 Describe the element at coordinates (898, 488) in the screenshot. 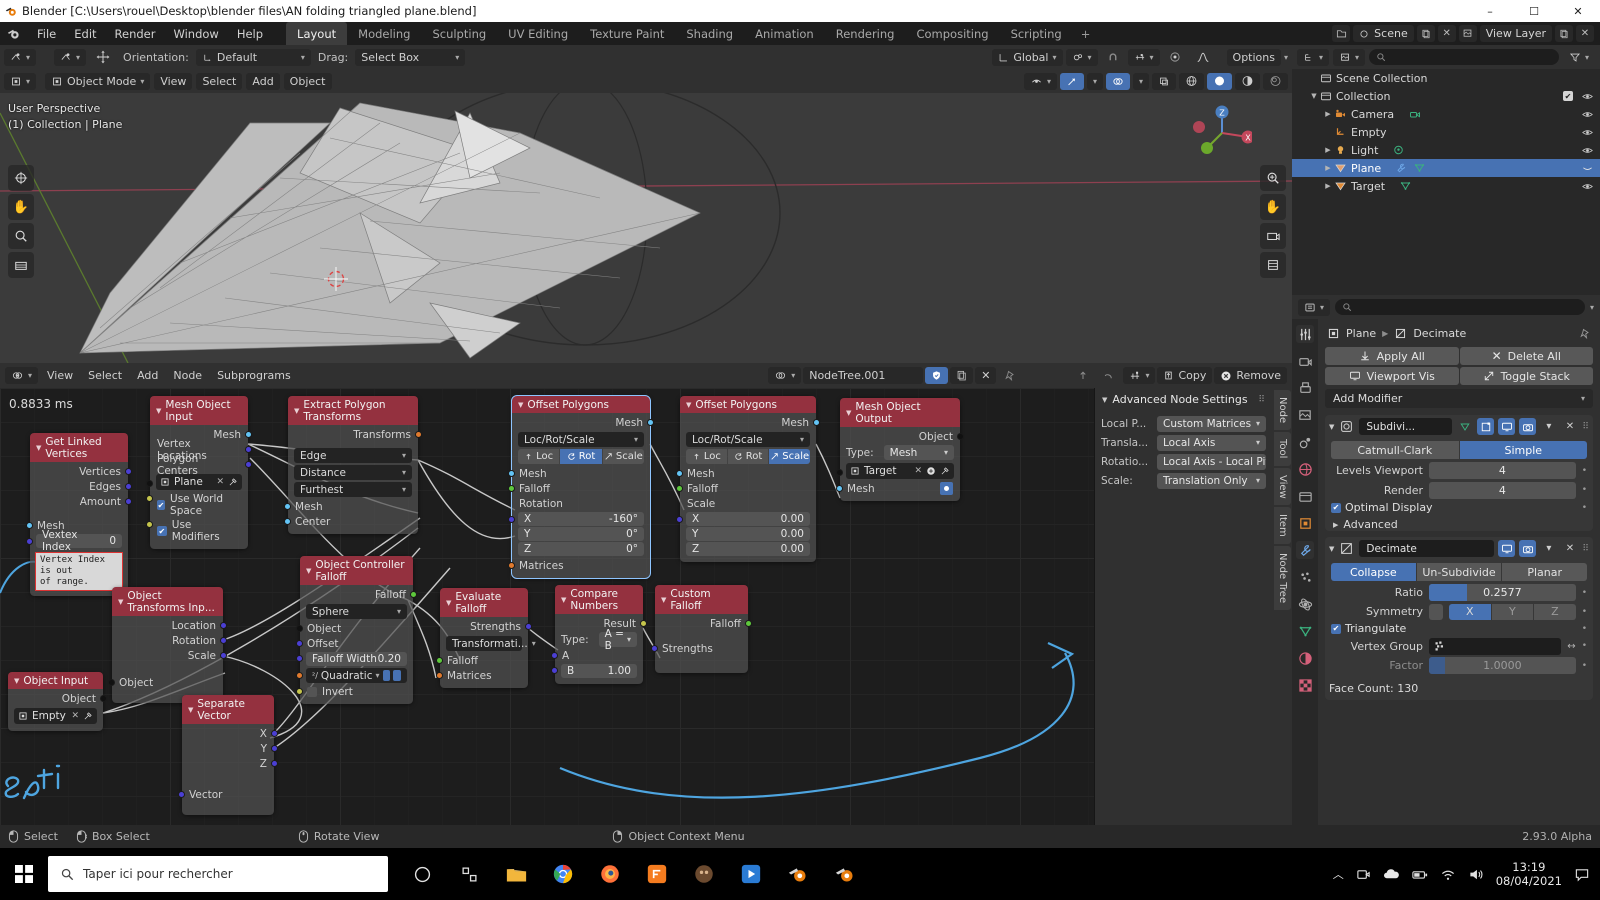

I see `node-input-mesh: Mesh` at that location.